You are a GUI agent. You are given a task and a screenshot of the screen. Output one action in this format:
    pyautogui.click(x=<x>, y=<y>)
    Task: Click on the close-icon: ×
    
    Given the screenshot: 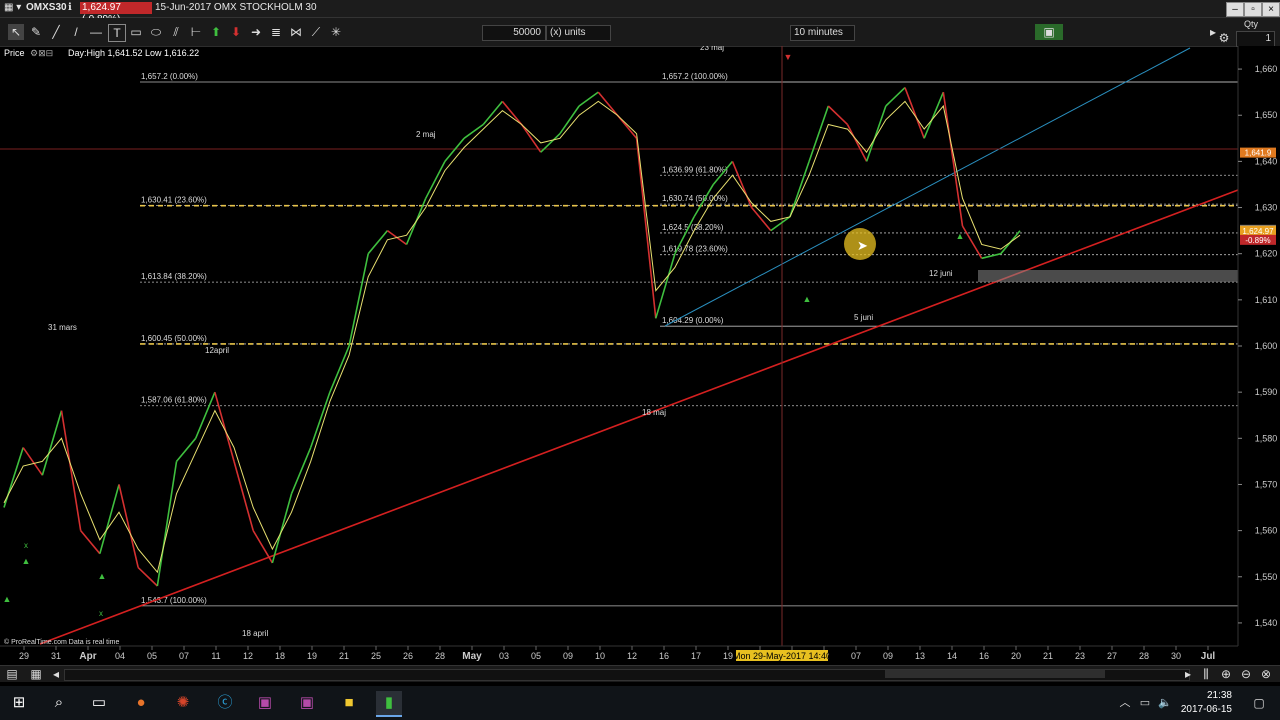 What is the action you would take?
    pyautogui.click(x=1271, y=9)
    